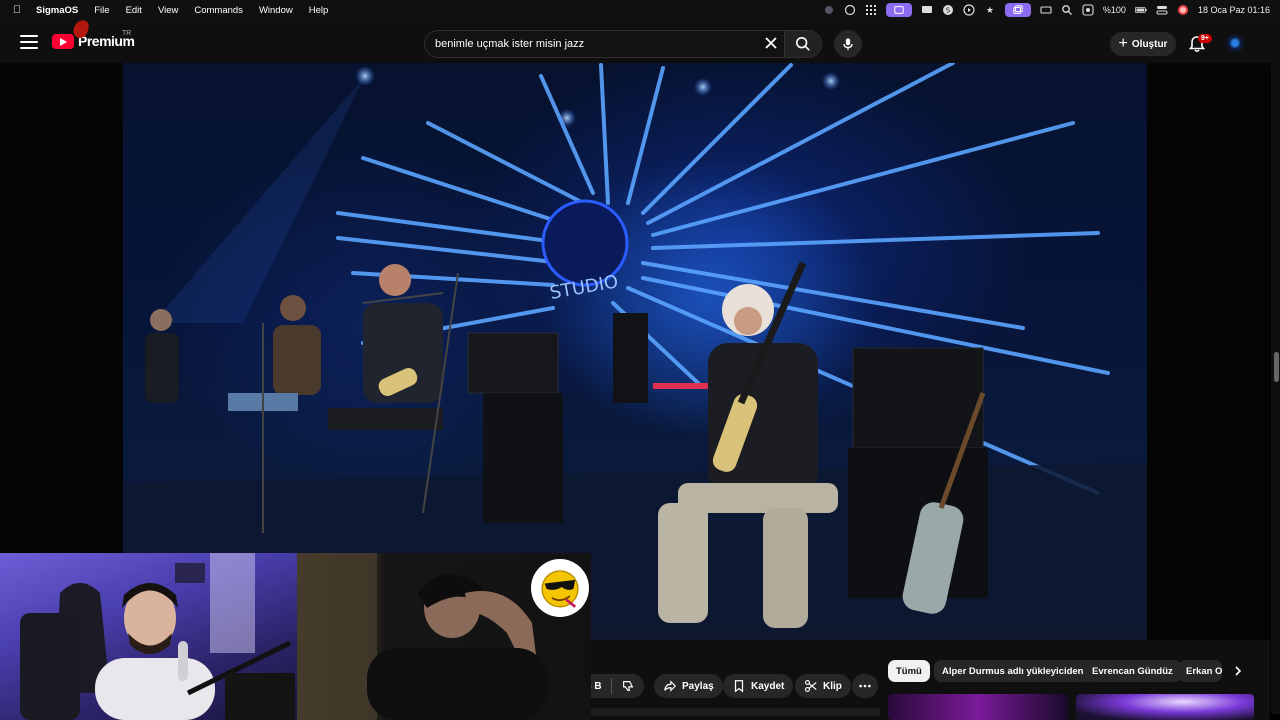 This screenshot has width=1280, height=720. What do you see at coordinates (898, 10) in the screenshot?
I see `screen-record-icon` at bounding box center [898, 10].